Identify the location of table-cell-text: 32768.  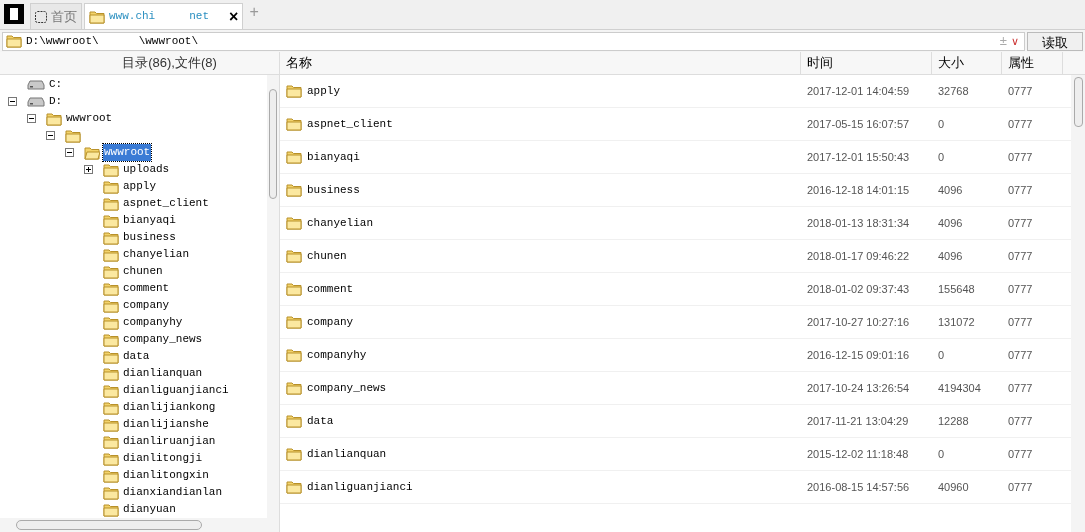
(953, 91).